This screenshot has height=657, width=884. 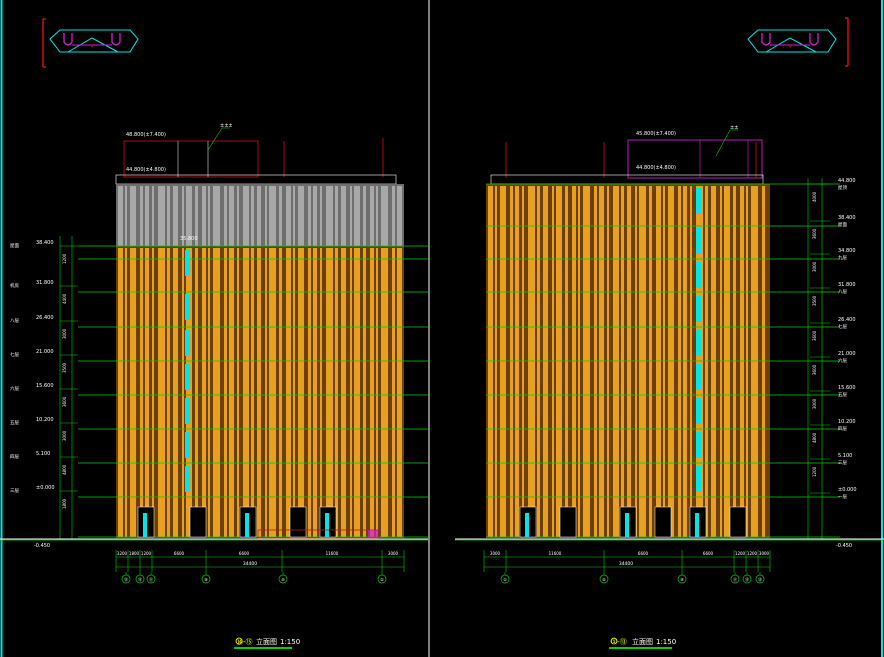 What do you see at coordinates (14, 246) in the screenshot?
I see `left-floor-name: 屋面` at bounding box center [14, 246].